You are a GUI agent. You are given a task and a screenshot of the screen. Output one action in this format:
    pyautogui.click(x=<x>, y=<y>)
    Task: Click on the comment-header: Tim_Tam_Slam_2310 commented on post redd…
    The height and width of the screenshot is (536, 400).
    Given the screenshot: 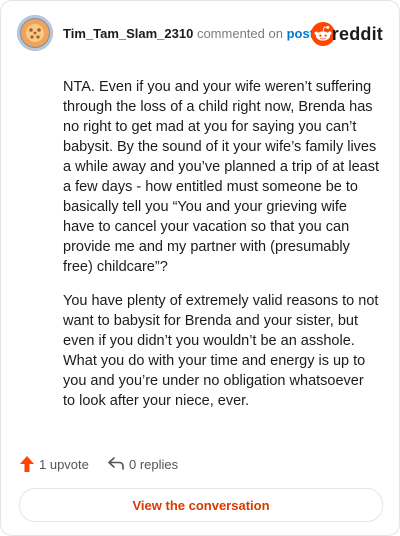 What is the action you would take?
    pyautogui.click(x=200, y=35)
    